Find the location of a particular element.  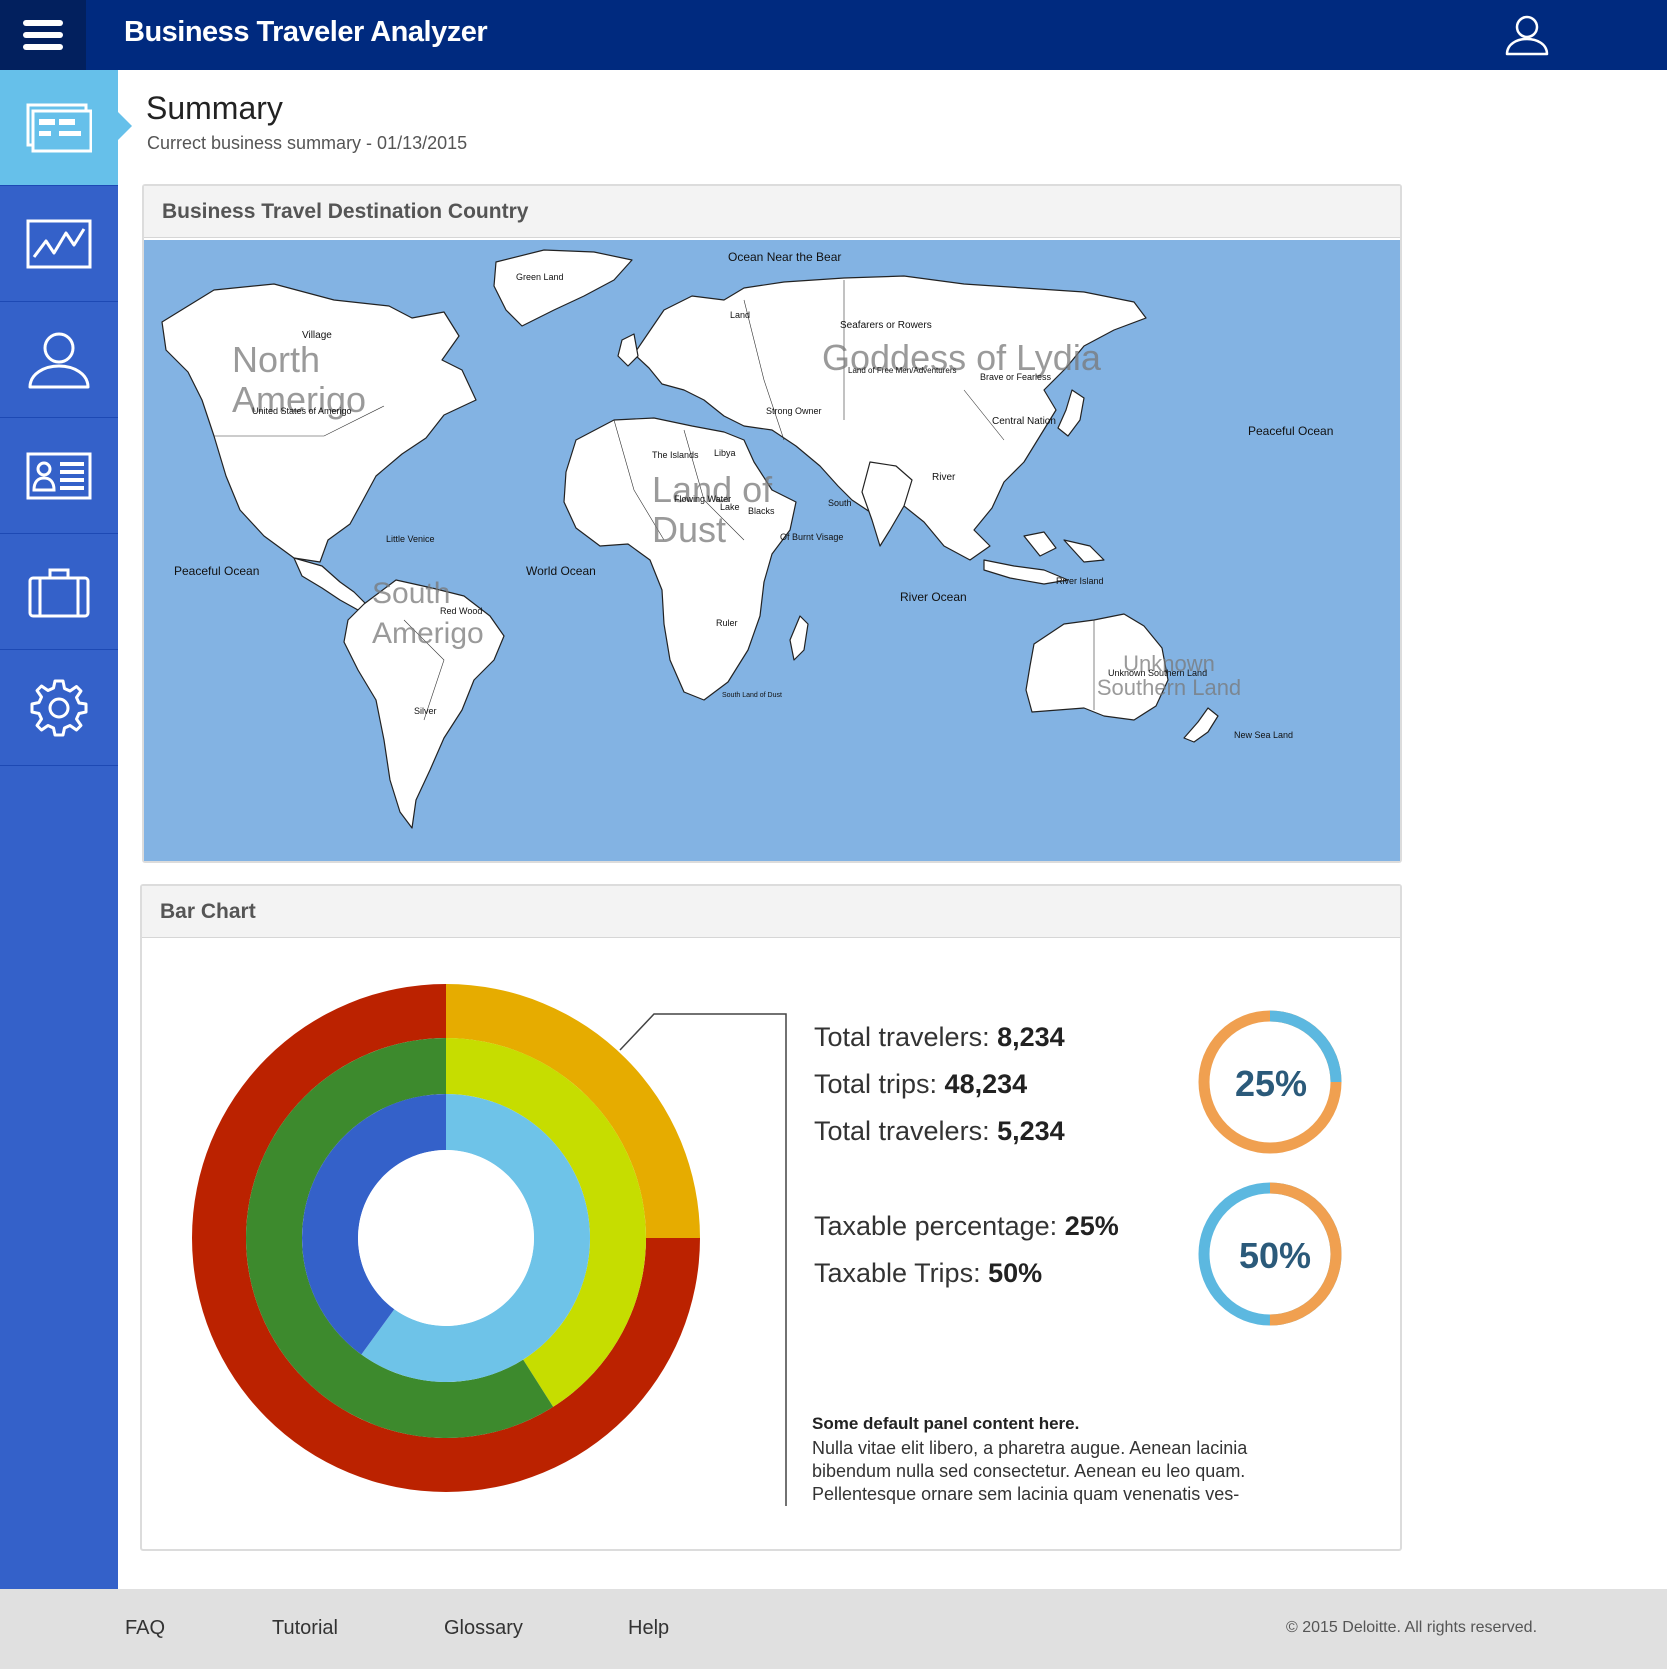

map-label-peaceful-ocean-east: Peaceful Ocean is located at coordinates (1291, 431).